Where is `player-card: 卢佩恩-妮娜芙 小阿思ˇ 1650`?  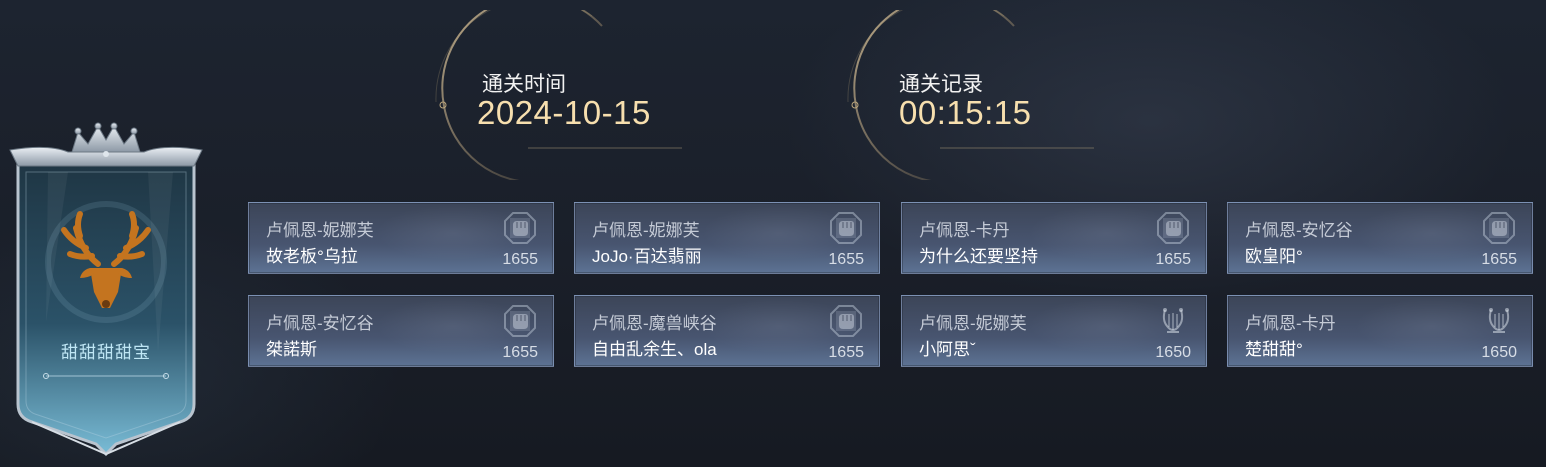 player-card: 卢佩恩-妮娜芙 小阿思ˇ 1650 is located at coordinates (1054, 331).